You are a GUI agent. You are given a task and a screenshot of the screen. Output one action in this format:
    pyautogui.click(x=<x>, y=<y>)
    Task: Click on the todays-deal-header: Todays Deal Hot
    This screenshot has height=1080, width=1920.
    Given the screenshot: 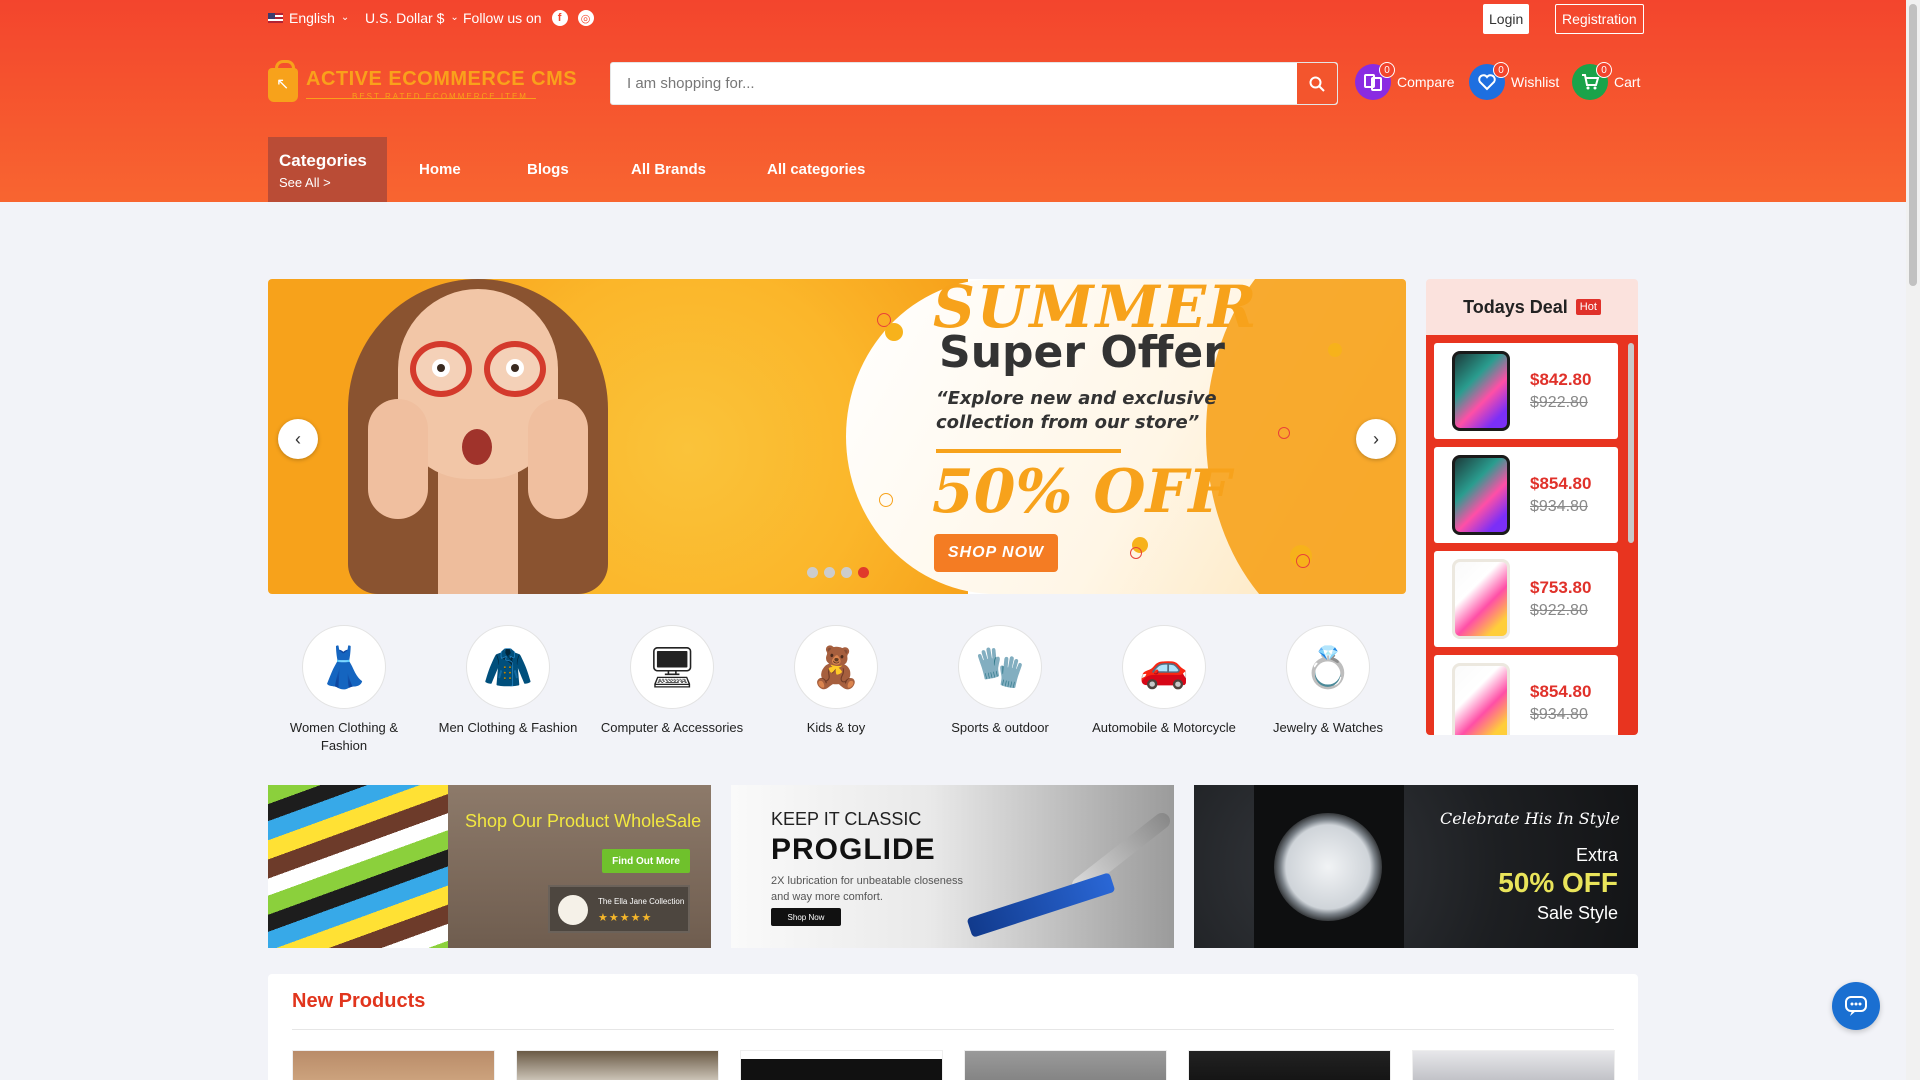 What is the action you would take?
    pyautogui.click(x=1532, y=307)
    